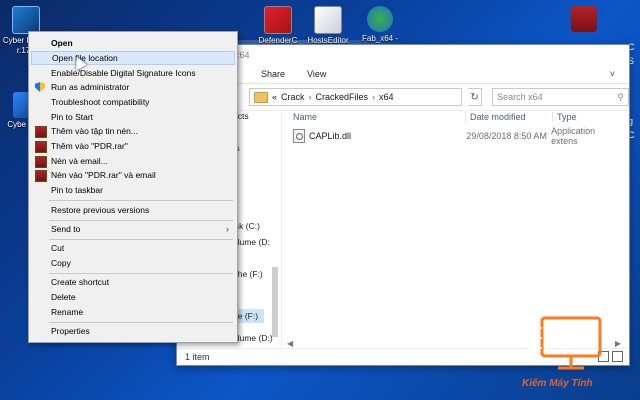  I want to click on cyberlink-icon, so click(26, 20).